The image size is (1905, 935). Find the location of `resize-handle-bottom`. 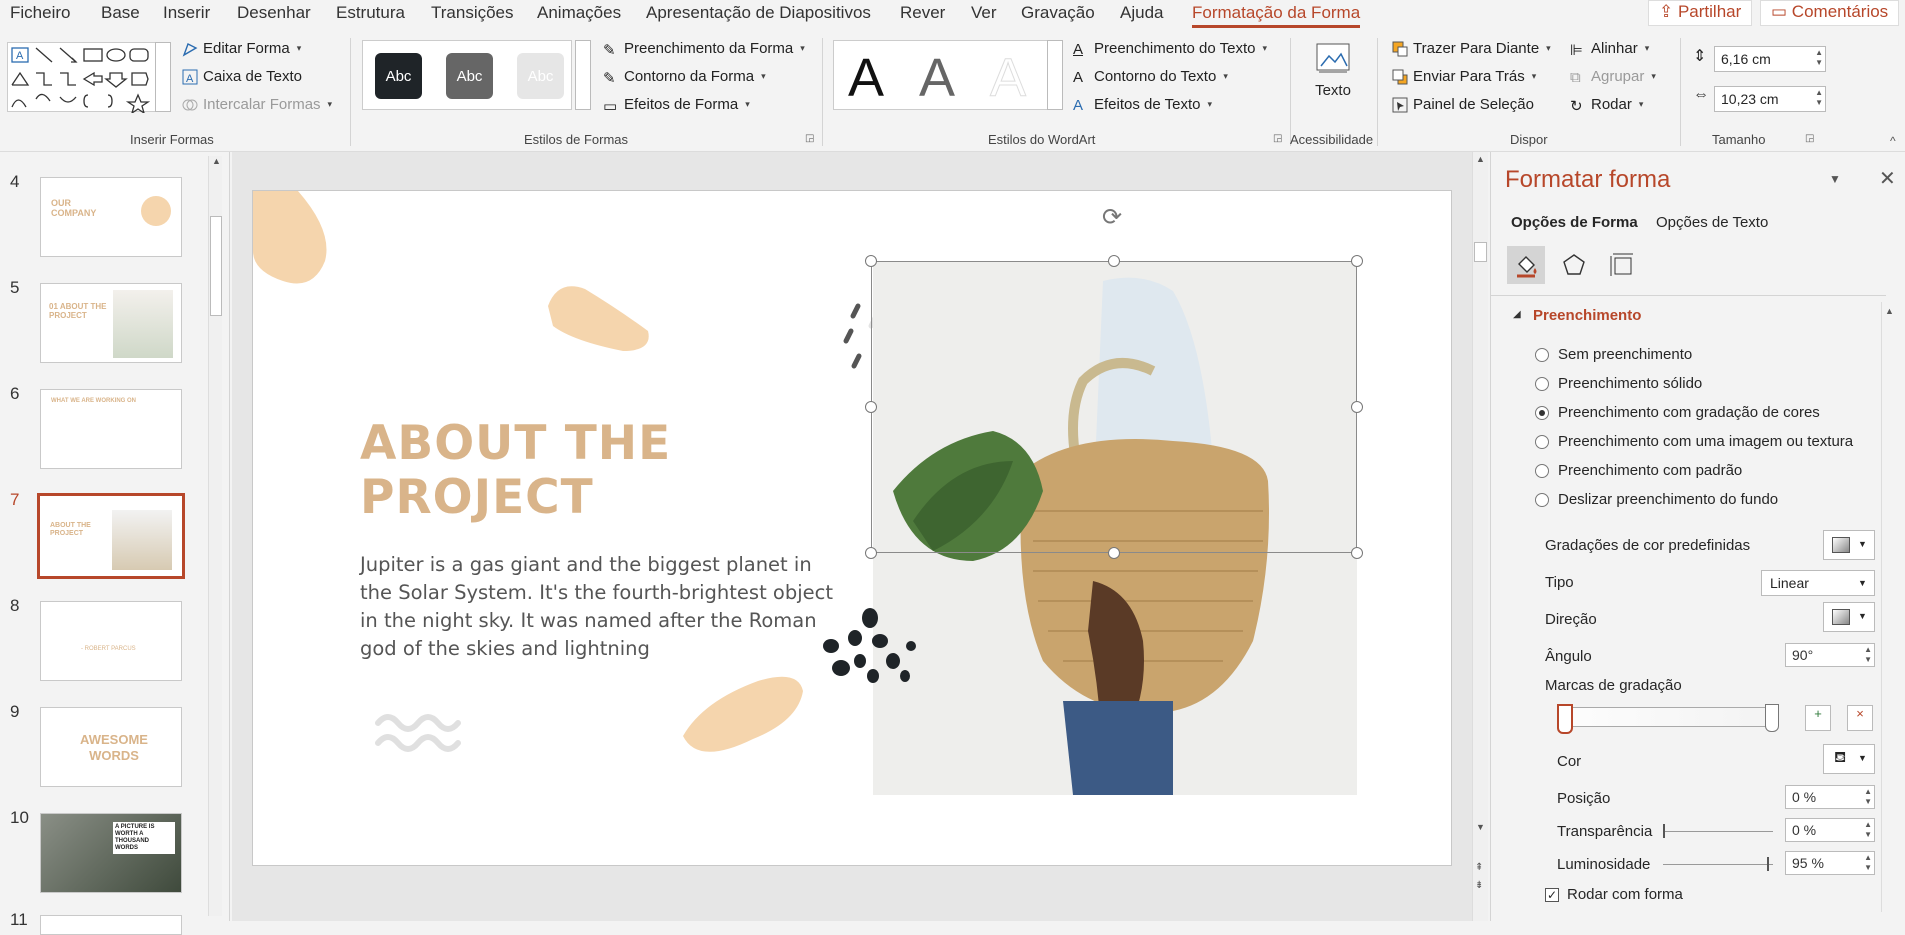

resize-handle-bottom is located at coordinates (1114, 553).